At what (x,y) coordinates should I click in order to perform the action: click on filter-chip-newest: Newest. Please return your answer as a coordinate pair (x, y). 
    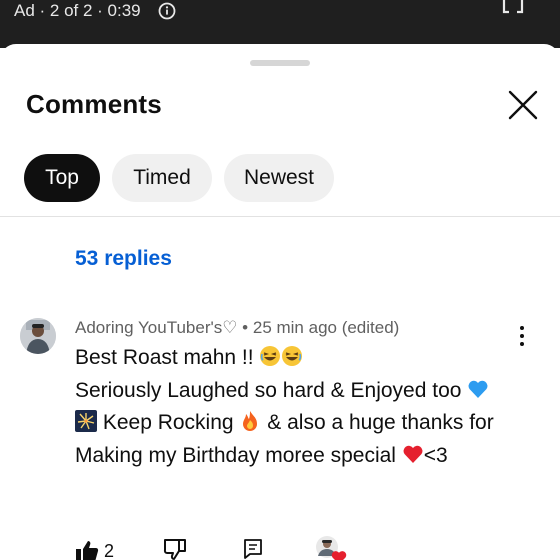
    Looking at the image, I should click on (279, 178).